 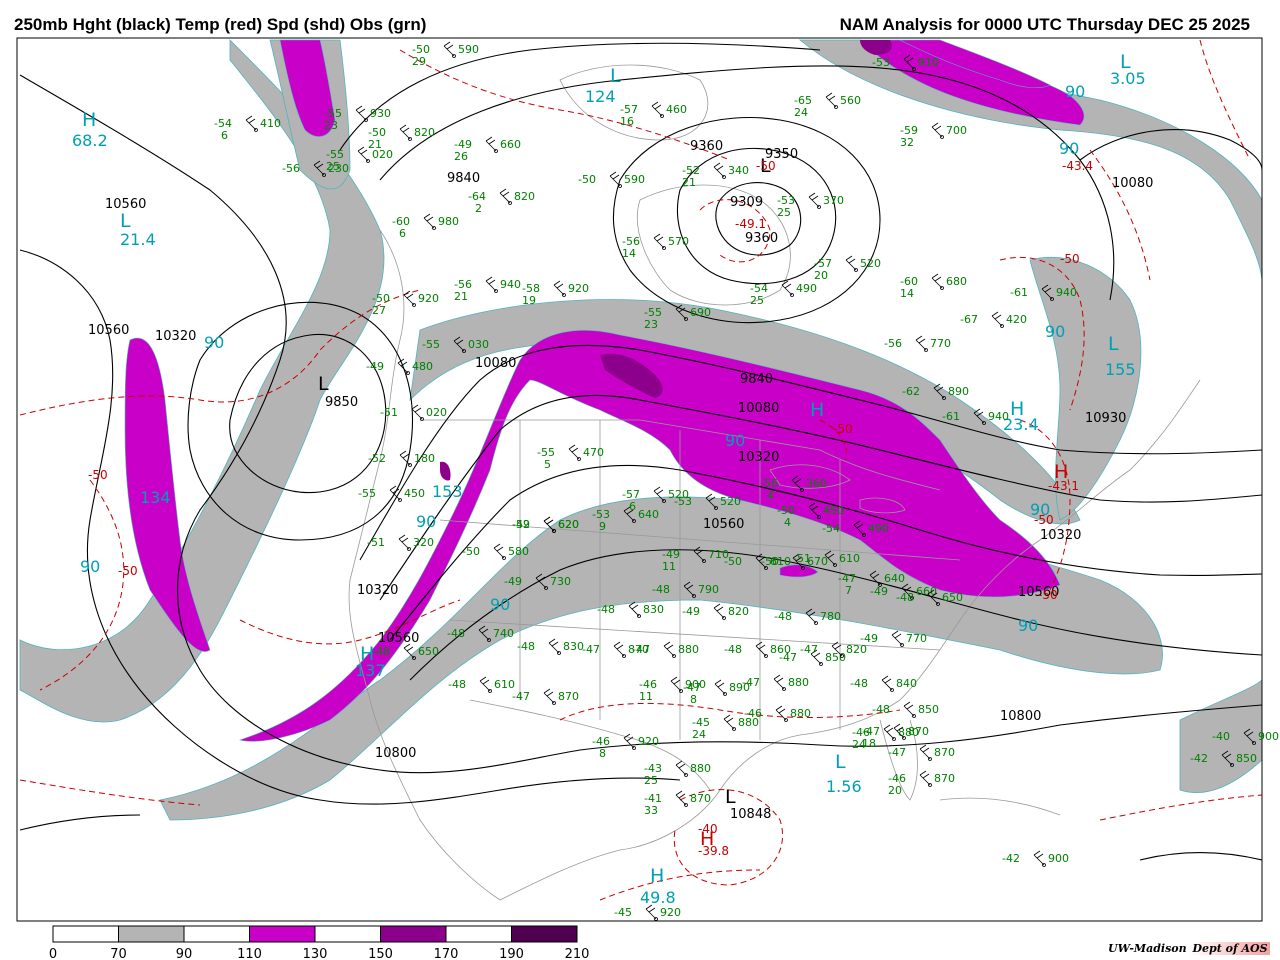 What do you see at coordinates (894, 578) in the screenshot?
I see `obs-height: 640` at bounding box center [894, 578].